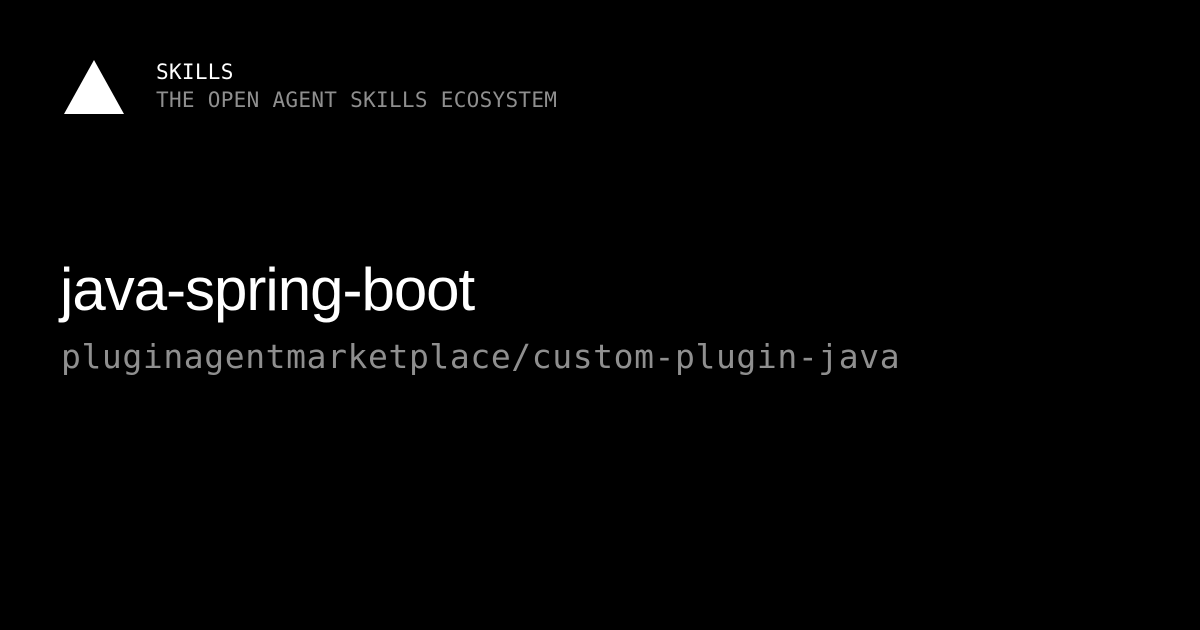  Describe the element at coordinates (267, 289) in the screenshot. I see `skill-title: java-spring-boot` at that location.